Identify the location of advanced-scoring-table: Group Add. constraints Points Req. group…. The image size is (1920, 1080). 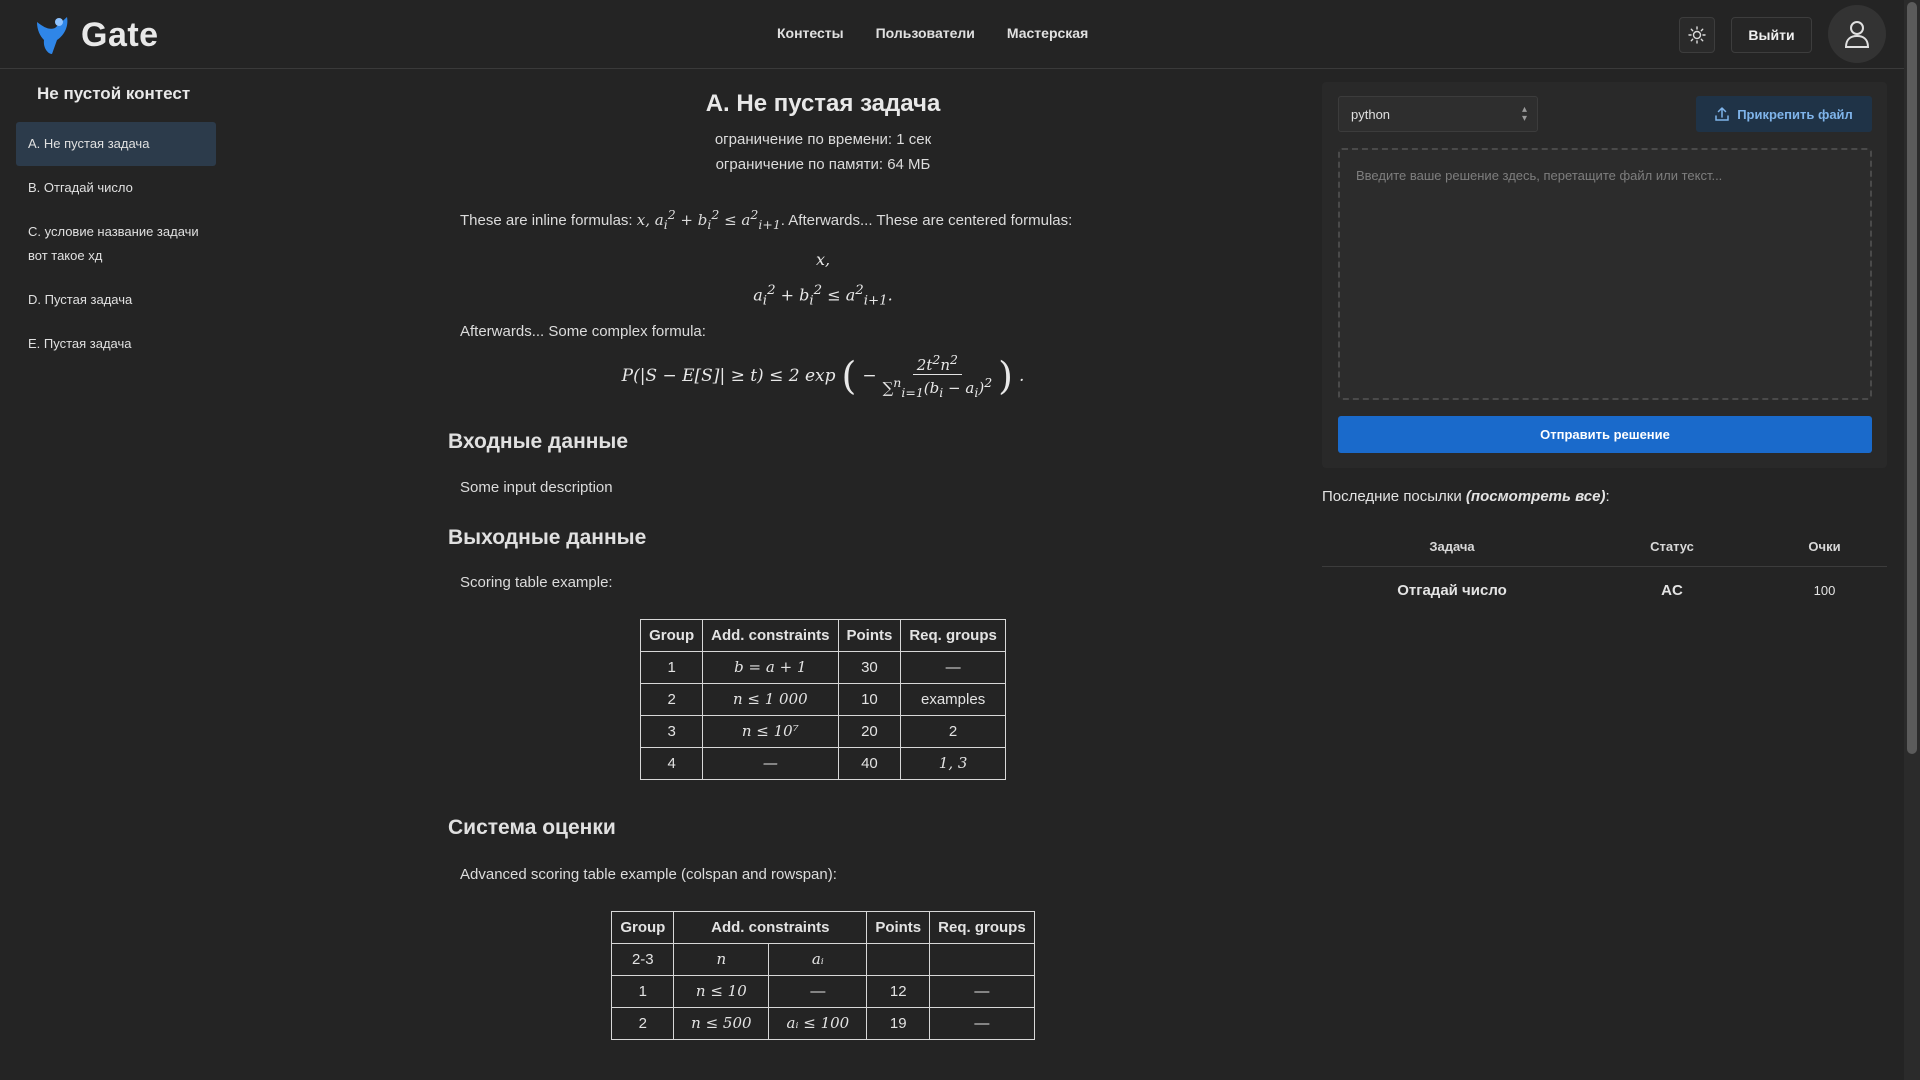
(823, 975).